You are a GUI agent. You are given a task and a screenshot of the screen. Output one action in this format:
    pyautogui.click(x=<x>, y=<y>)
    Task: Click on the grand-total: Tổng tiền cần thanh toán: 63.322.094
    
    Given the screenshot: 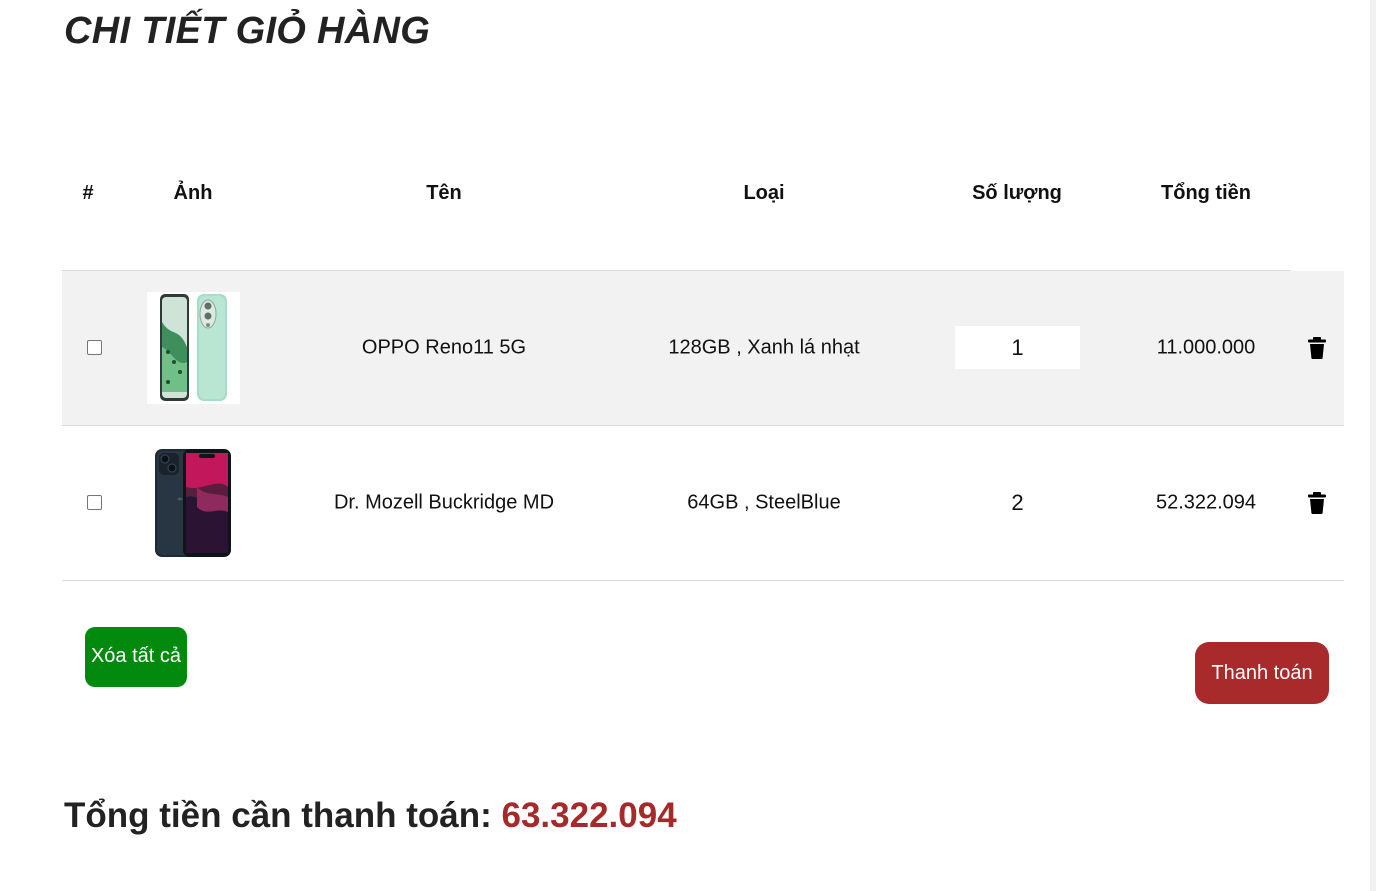 What is the action you would take?
    pyautogui.click(x=370, y=816)
    